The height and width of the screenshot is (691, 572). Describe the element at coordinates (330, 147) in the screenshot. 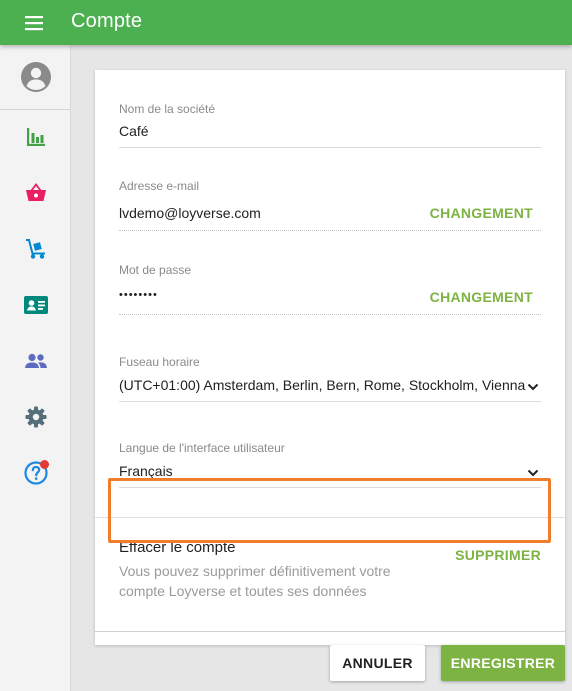

I see `company-name-underline` at that location.